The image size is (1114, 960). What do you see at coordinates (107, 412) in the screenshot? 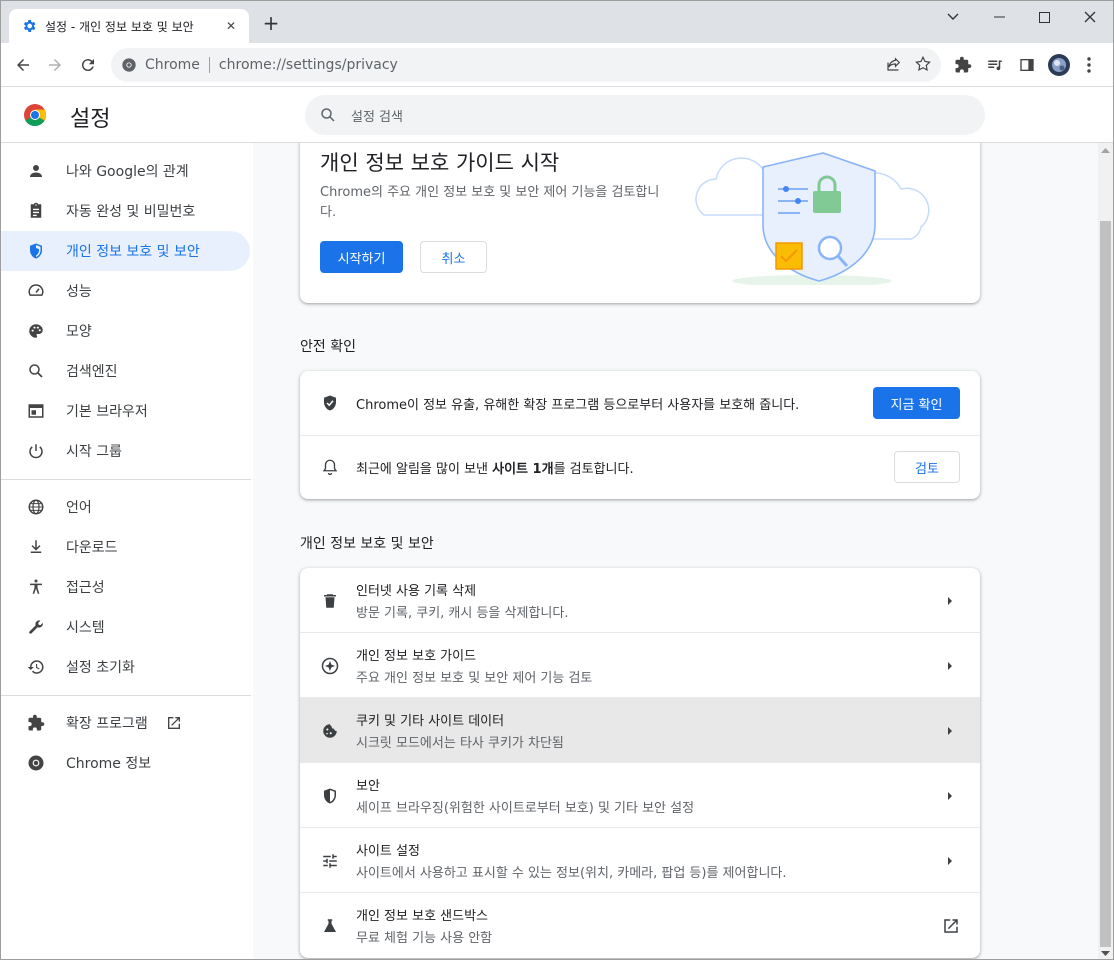
I see `sidebar-item-label: 기본 브라우저` at bounding box center [107, 412].